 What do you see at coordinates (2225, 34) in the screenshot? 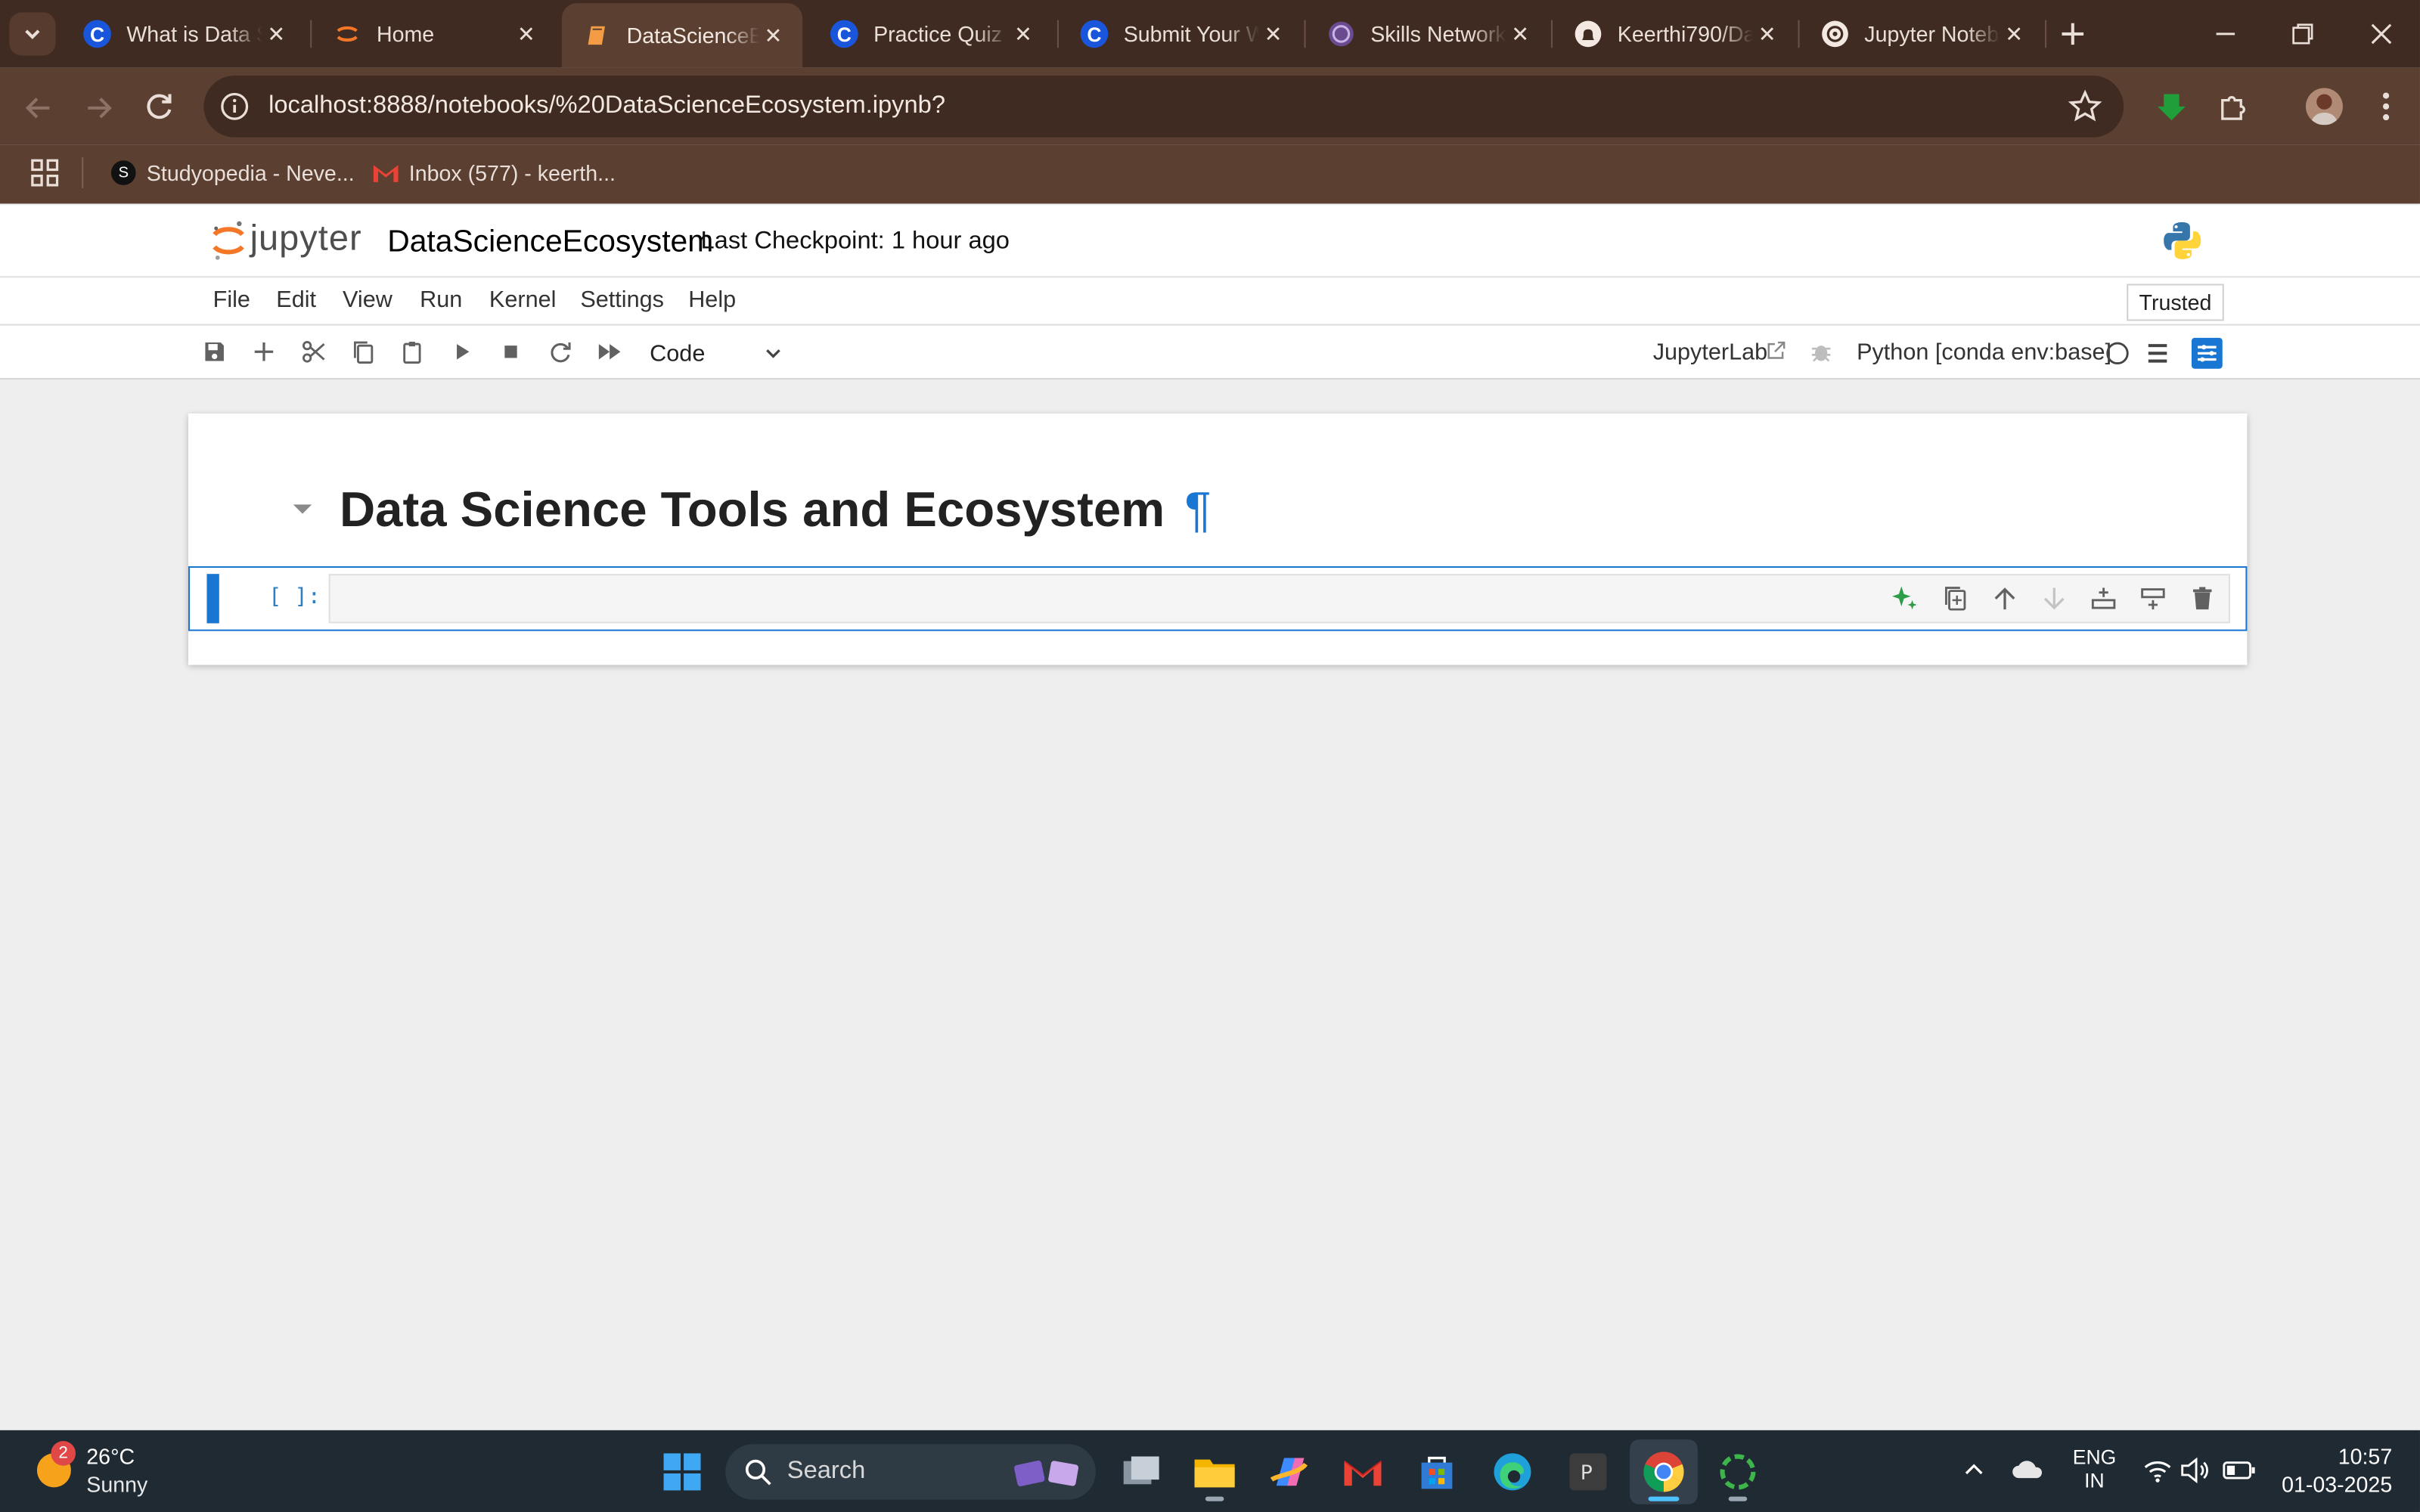
I see `minimize-window-icon` at bounding box center [2225, 34].